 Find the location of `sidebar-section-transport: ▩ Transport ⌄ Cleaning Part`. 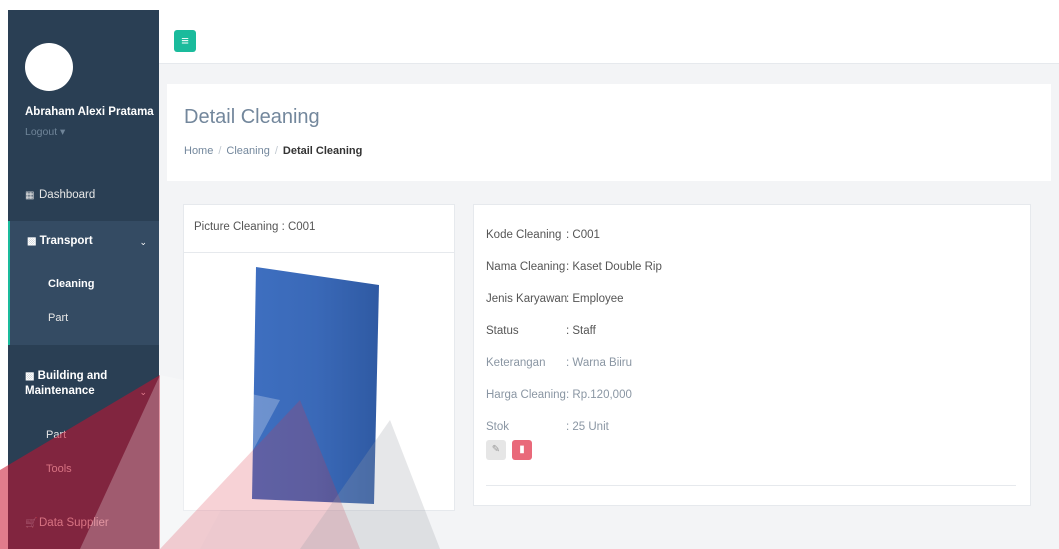

sidebar-section-transport: ▩ Transport ⌄ Cleaning Part is located at coordinates (83, 283).